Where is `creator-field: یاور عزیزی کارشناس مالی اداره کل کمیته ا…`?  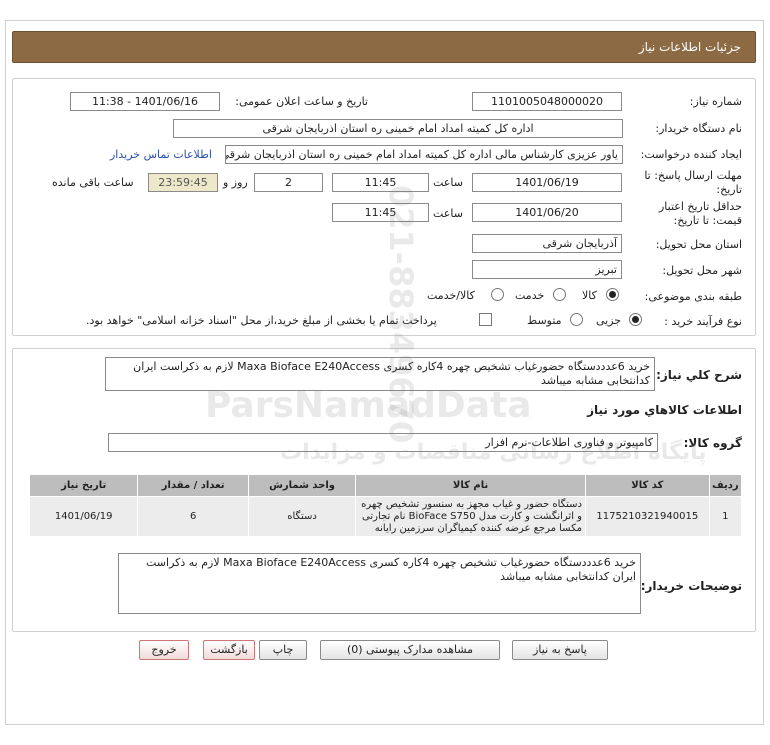 creator-field: یاور عزیزی کارشناس مالی اداره کل کمیته ا… is located at coordinates (424, 154).